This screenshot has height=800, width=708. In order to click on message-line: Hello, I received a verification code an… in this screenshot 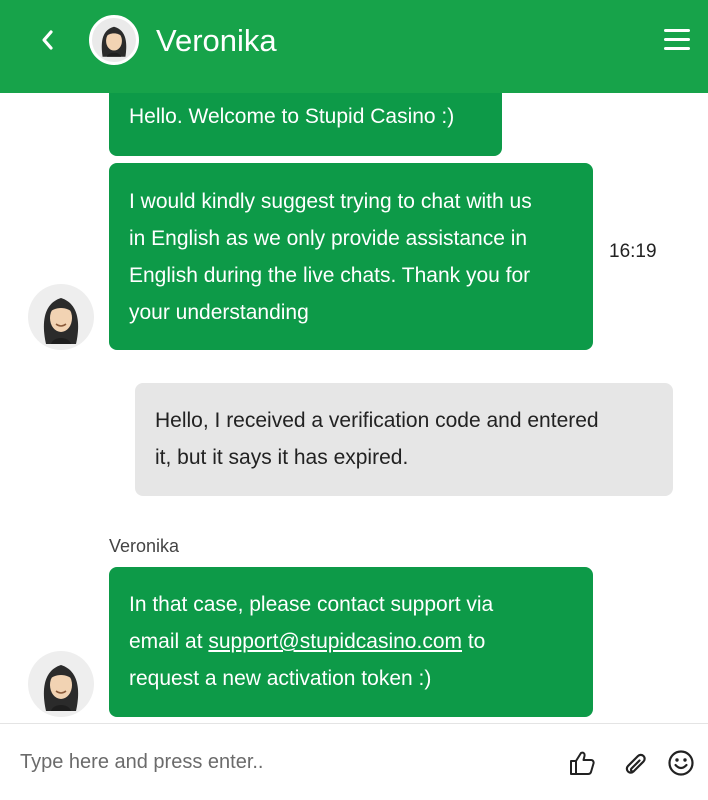, I will do `click(377, 420)`.